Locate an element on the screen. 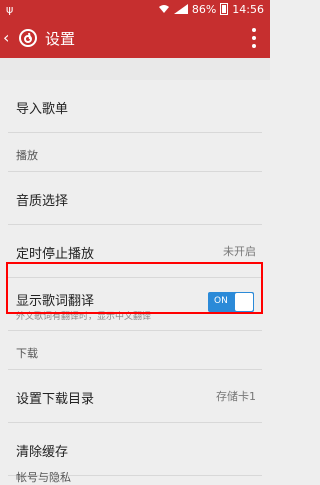  back-icon: ‹ is located at coordinates (10, 38).